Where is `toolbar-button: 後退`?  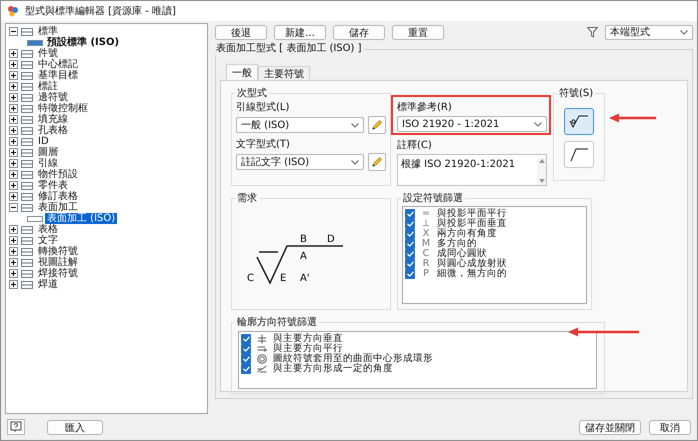 toolbar-button: 後退 is located at coordinates (241, 32).